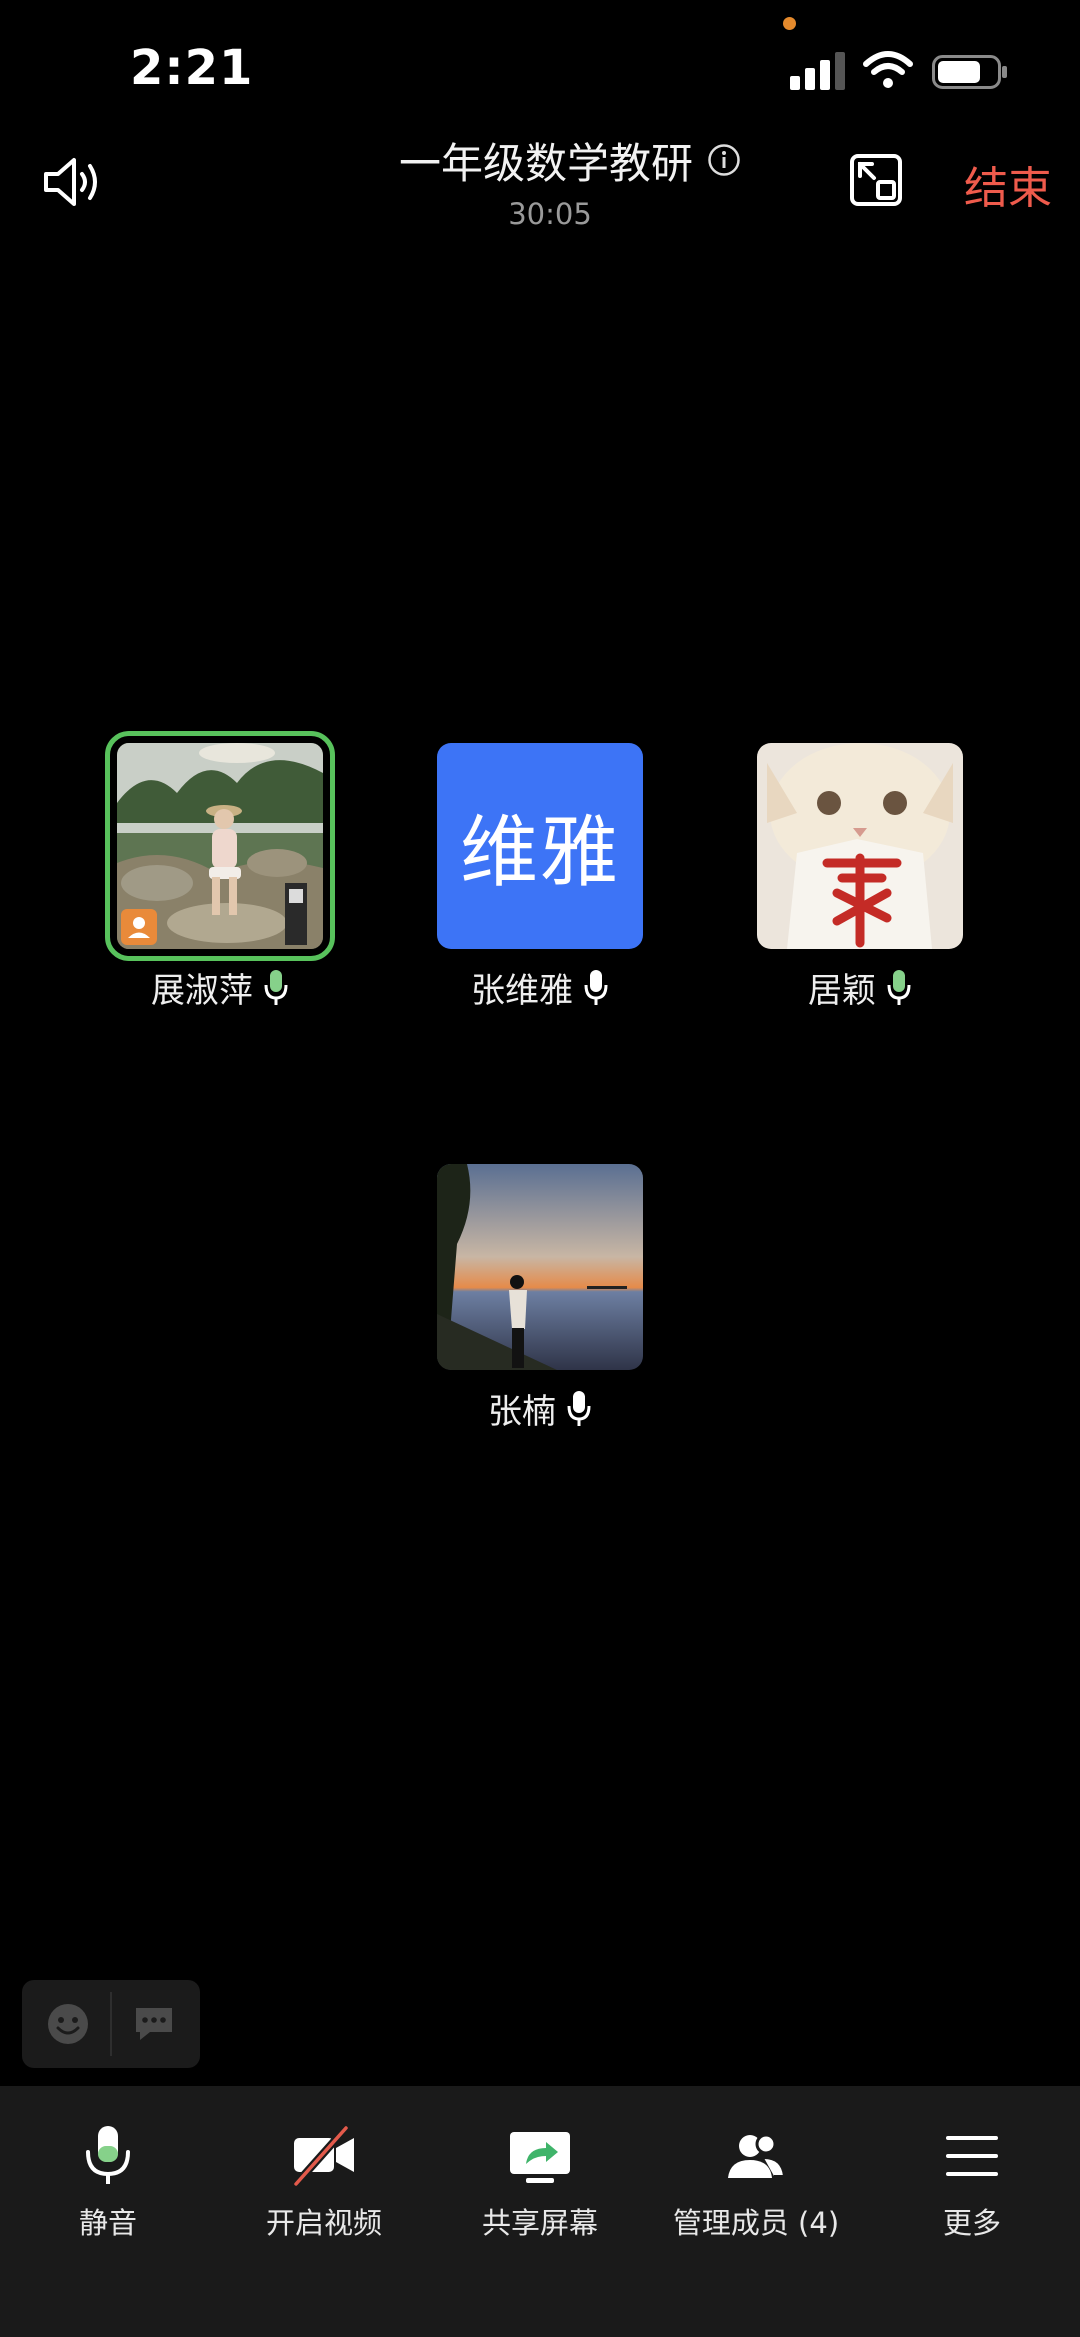 The width and height of the screenshot is (1080, 2337). Describe the element at coordinates (139, 927) in the screenshot. I see `host-badge-icon` at that location.